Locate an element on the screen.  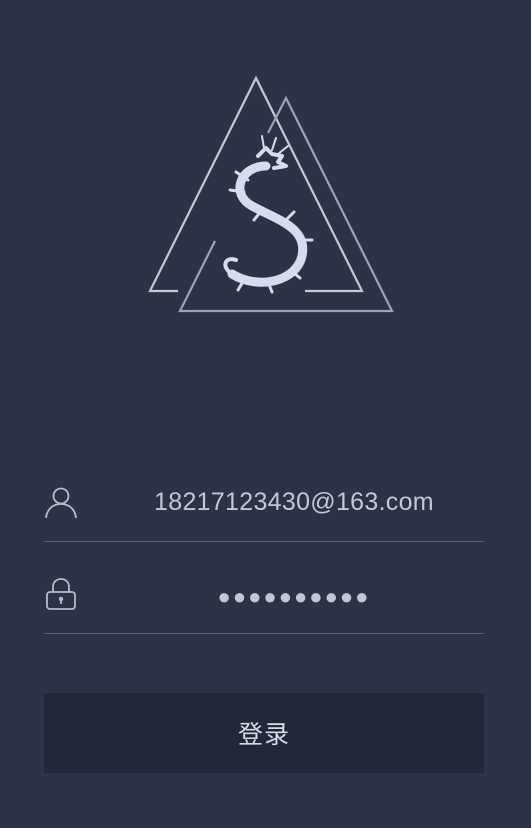
username-field: 18217123430@163.com is located at coordinates (264, 496).